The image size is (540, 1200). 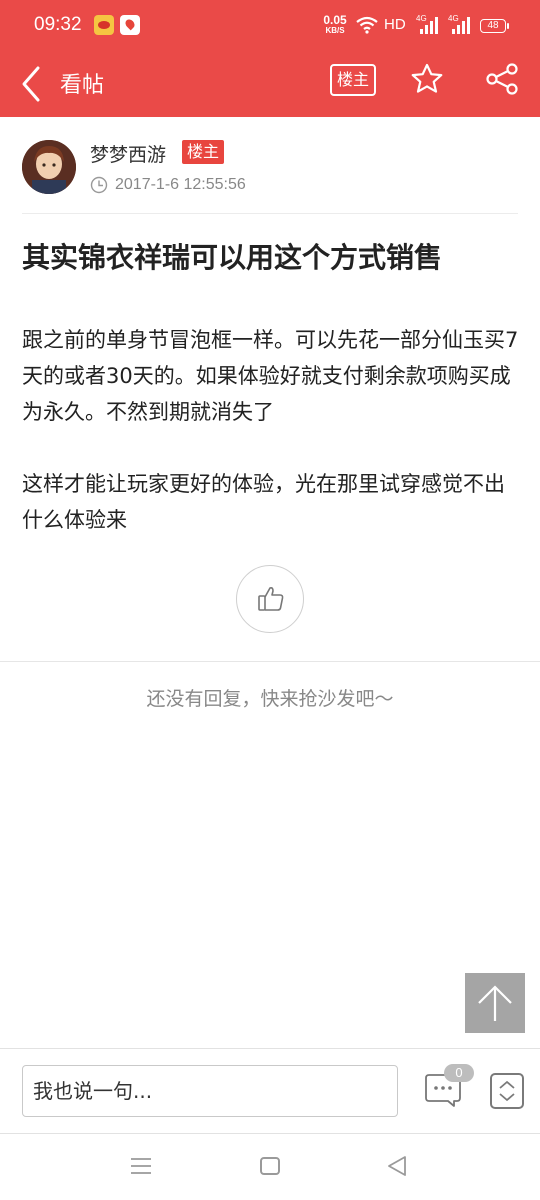 What do you see at coordinates (58, 24) in the screenshot?
I see `status-time: 09:32` at bounding box center [58, 24].